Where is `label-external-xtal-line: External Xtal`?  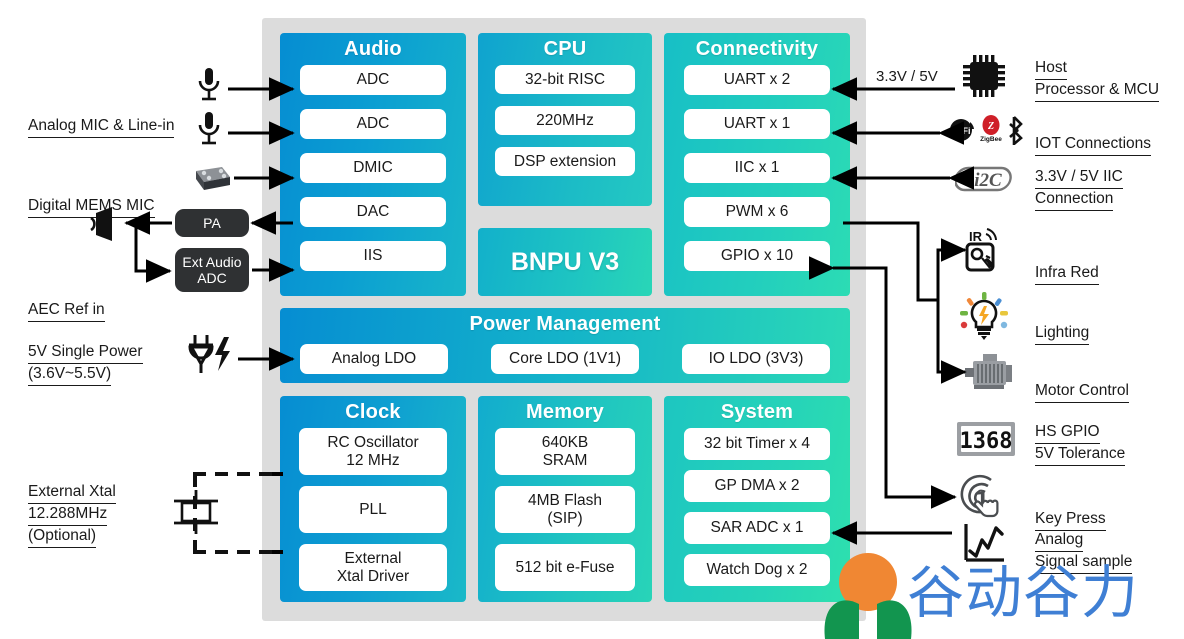
label-external-xtal-line: External Xtal is located at coordinates (72, 493).